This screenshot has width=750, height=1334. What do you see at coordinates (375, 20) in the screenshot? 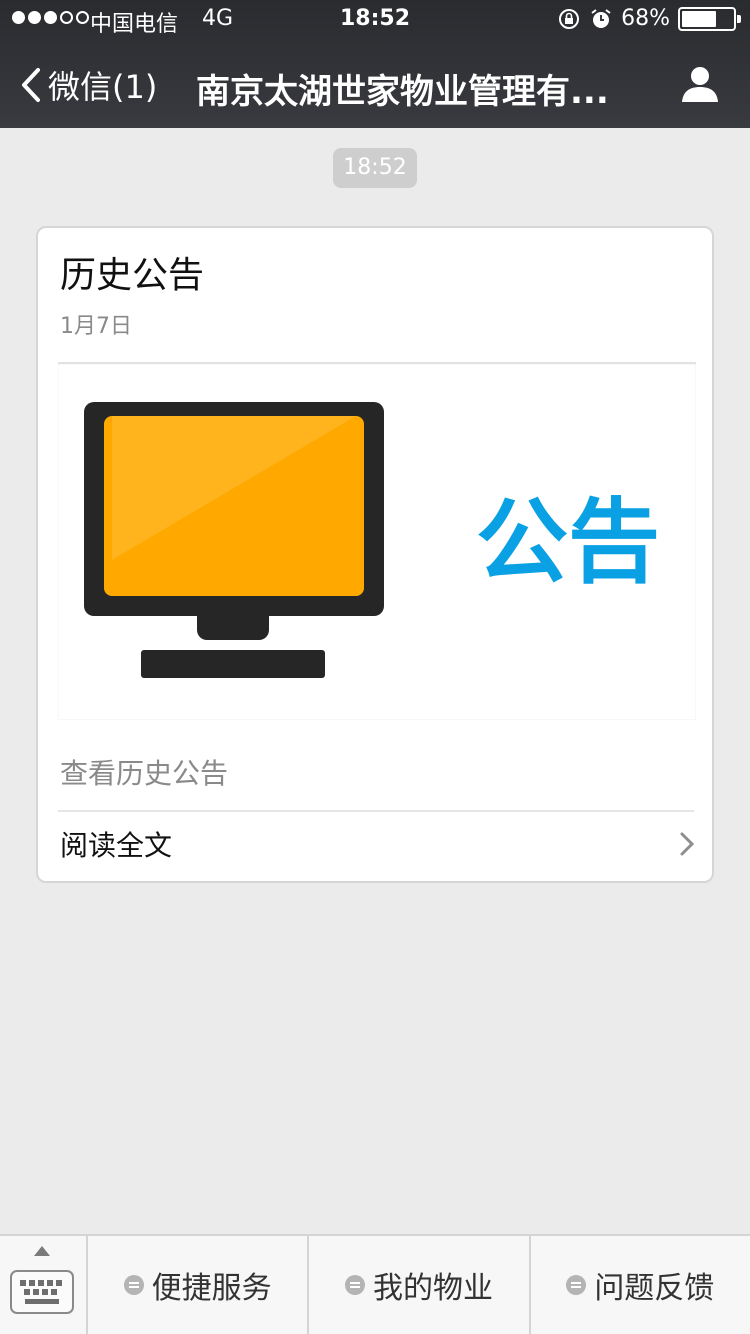
I see `status-bar: 中国电信 4G 18:52 68%` at bounding box center [375, 20].